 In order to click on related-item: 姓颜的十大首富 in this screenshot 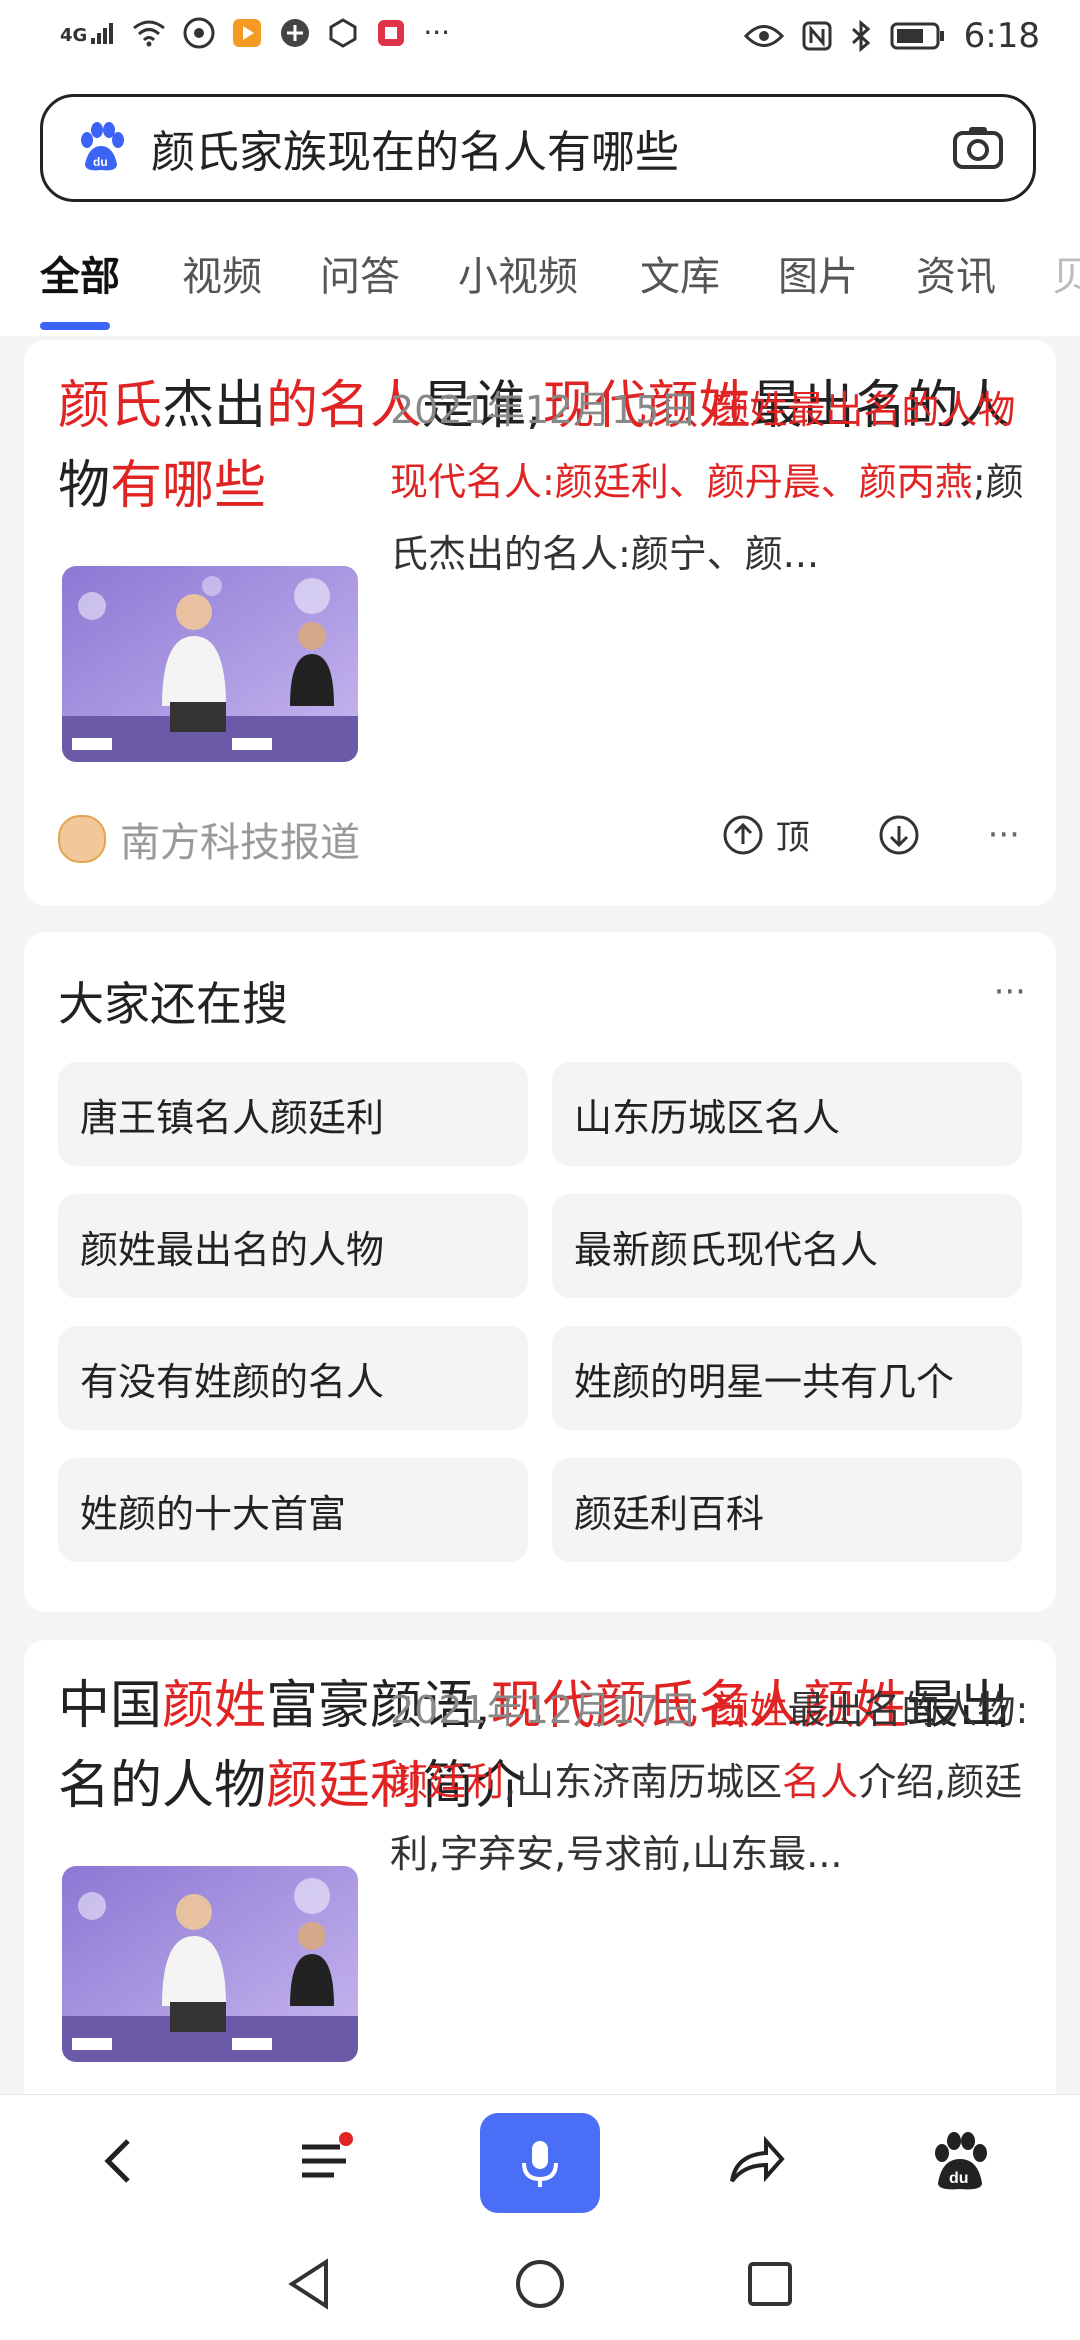, I will do `click(293, 1510)`.